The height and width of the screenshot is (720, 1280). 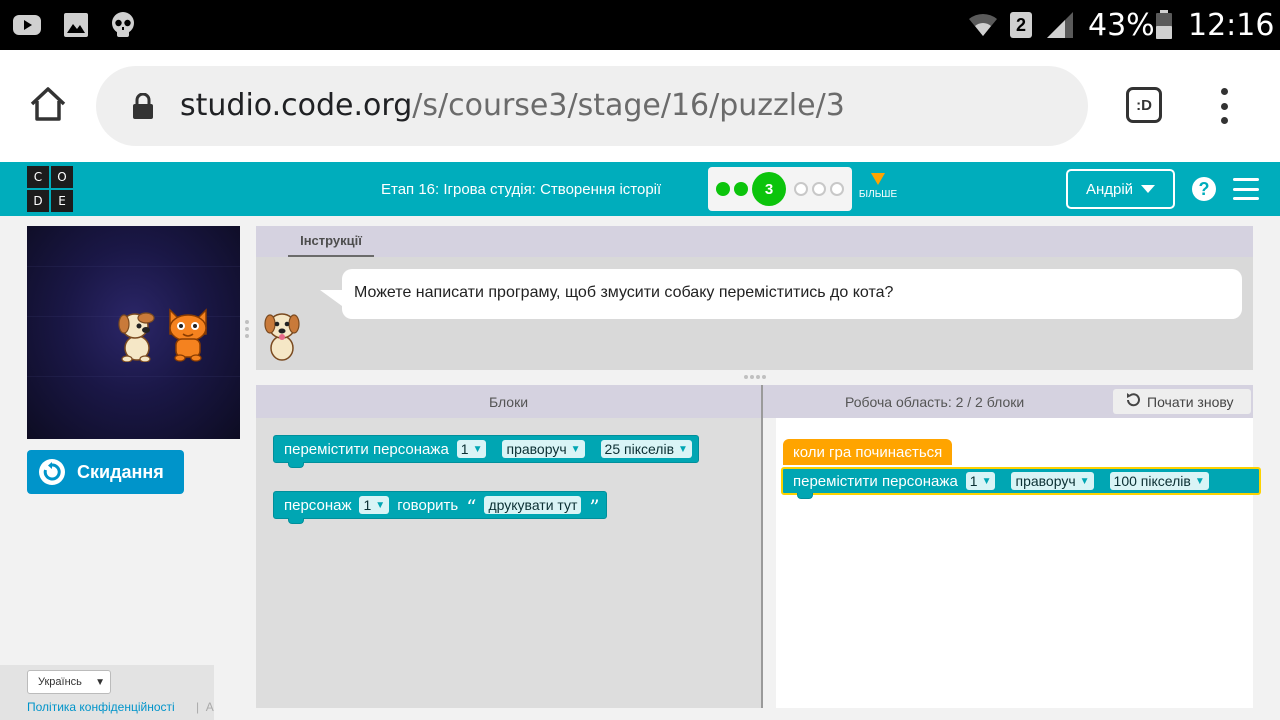 I want to click on puzzle-progress: 3, so click(x=780, y=189).